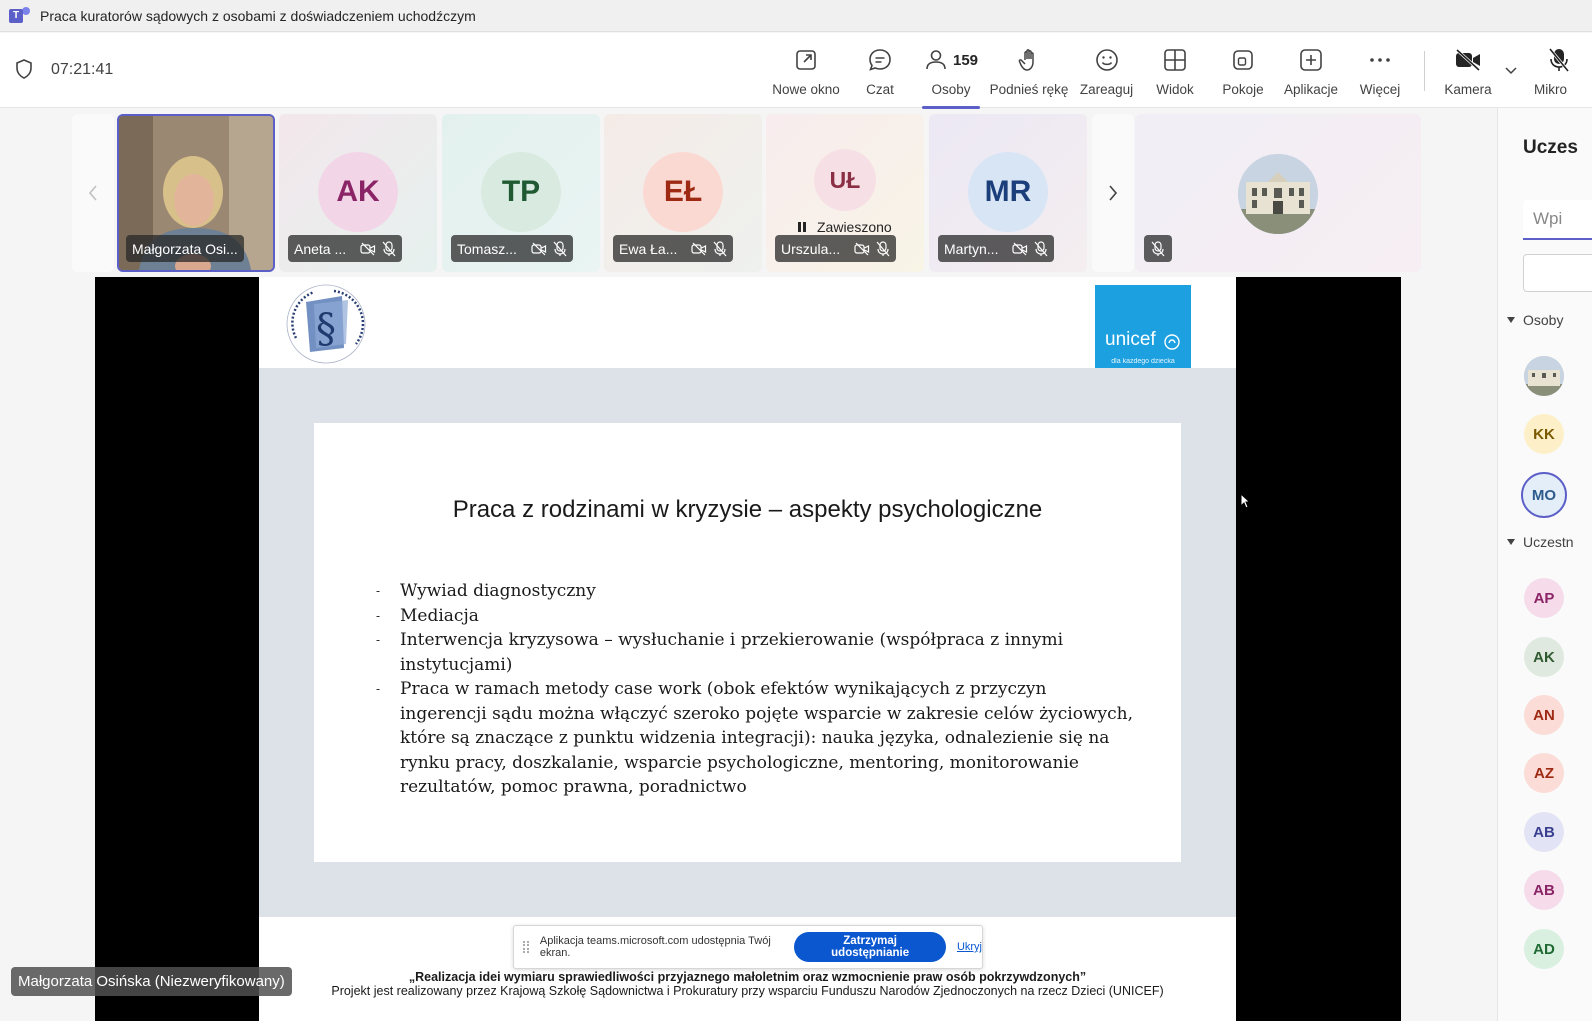 The image size is (1592, 1021). What do you see at coordinates (1245, 501) in the screenshot?
I see `mouse-cursor-icon` at bounding box center [1245, 501].